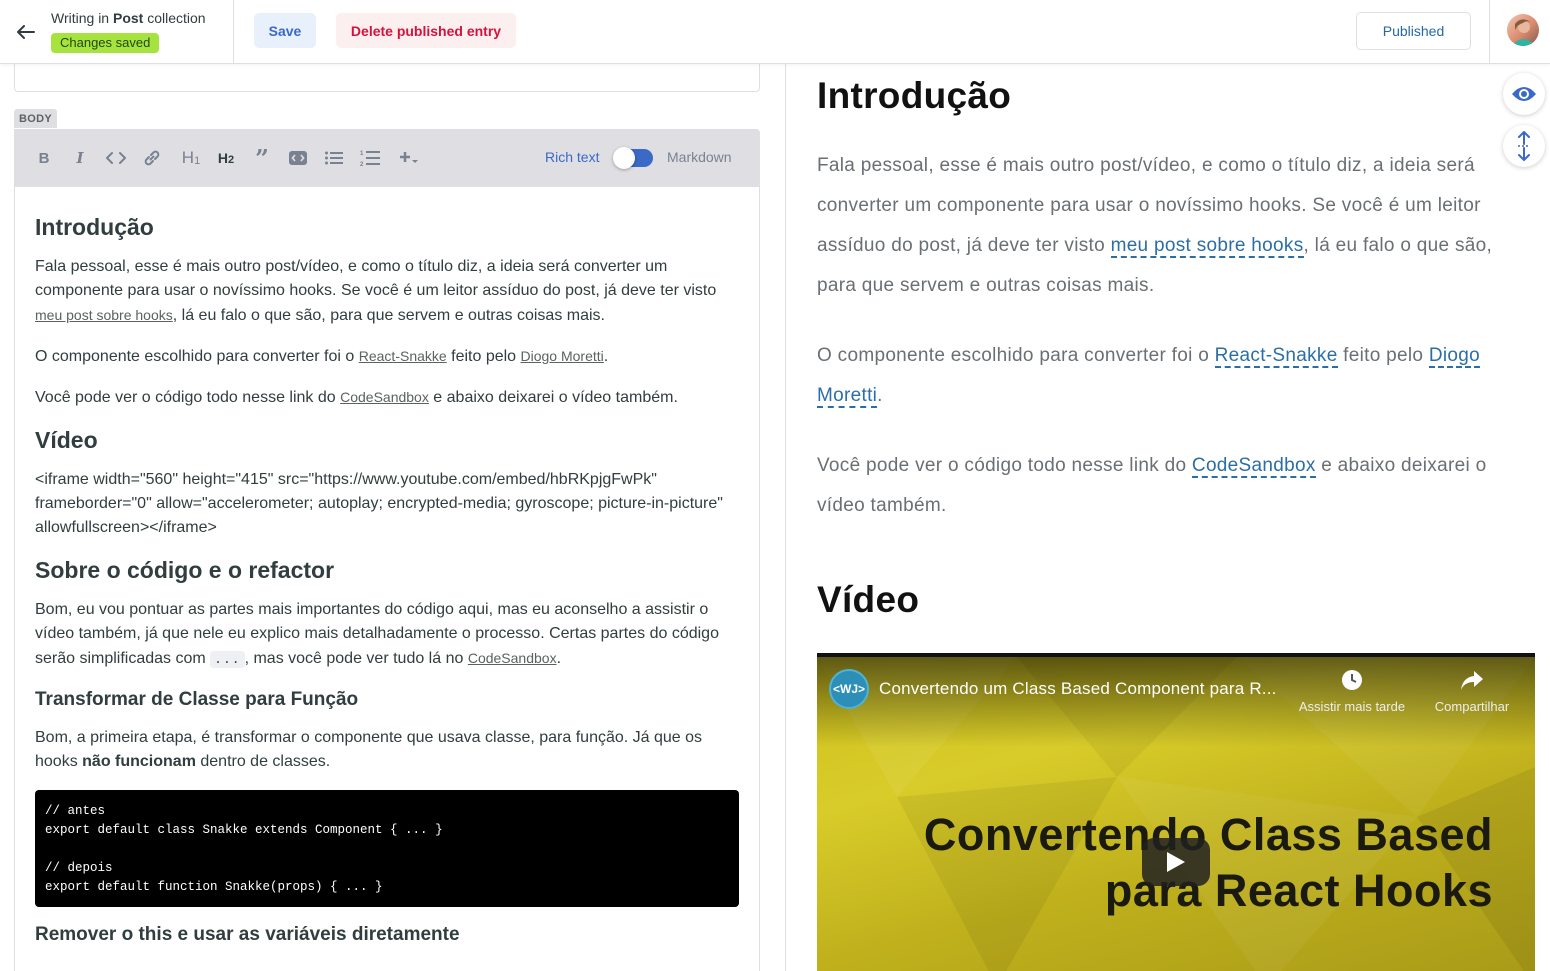 This screenshot has width=1550, height=971. What do you see at coordinates (226, 158) in the screenshot?
I see `heading2-icon: H2` at bounding box center [226, 158].